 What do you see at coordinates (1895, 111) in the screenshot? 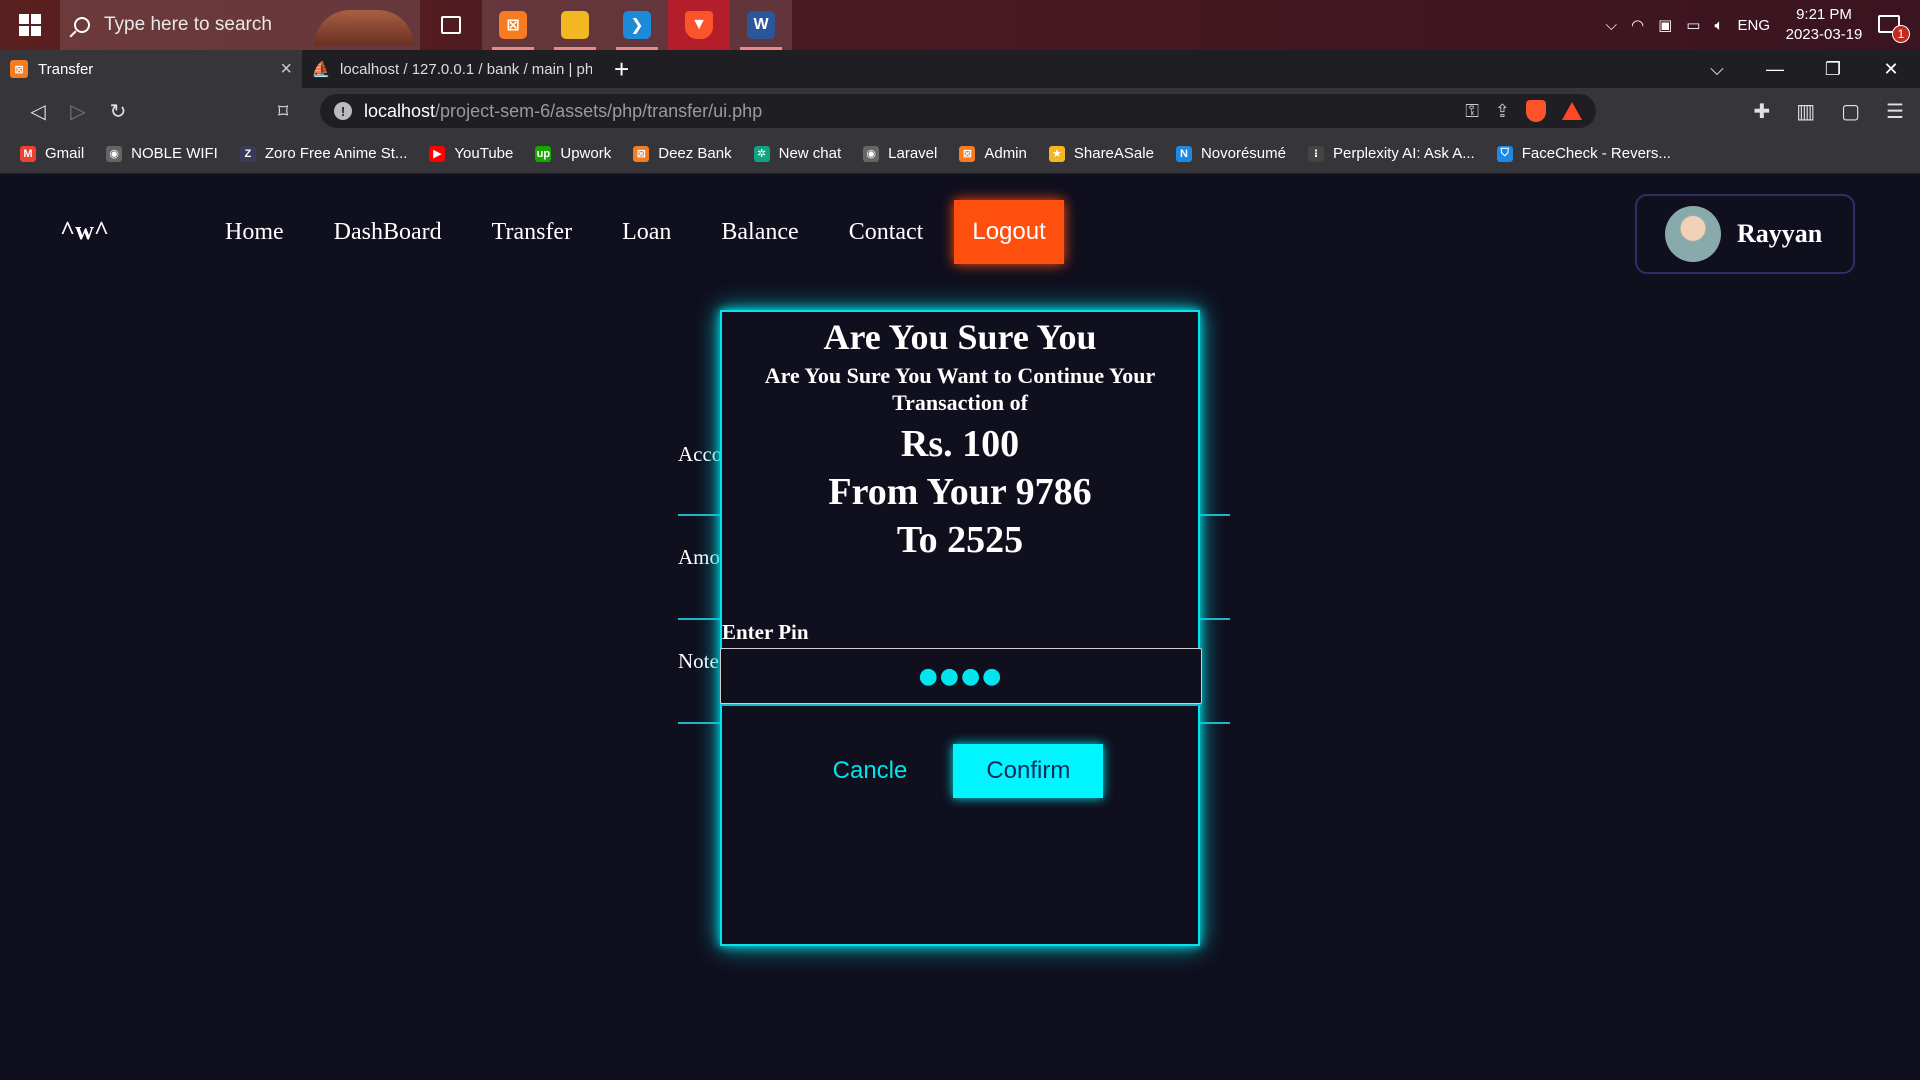
I see `menu-icon: ☰` at bounding box center [1895, 111].